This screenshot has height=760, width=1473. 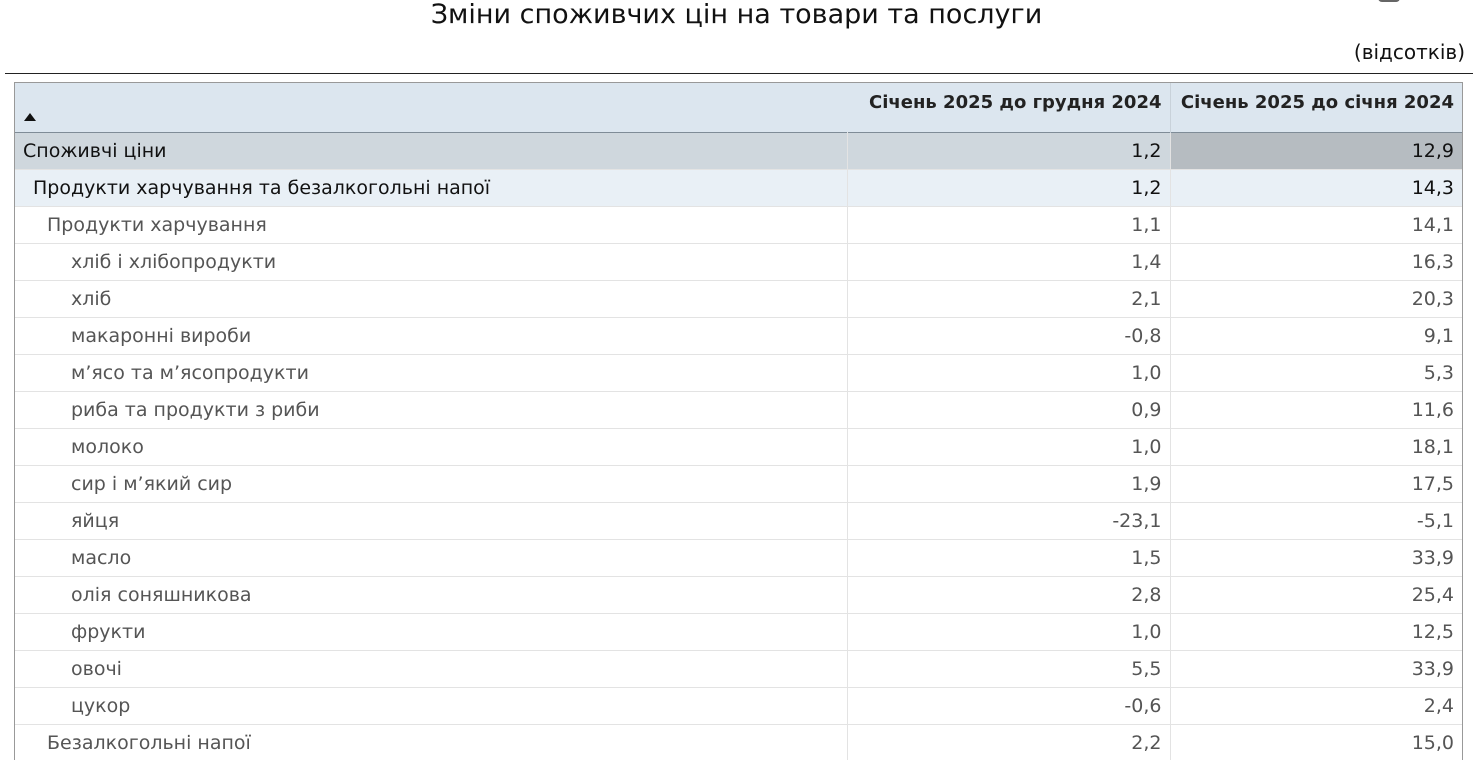 What do you see at coordinates (431, 594) in the screenshot?
I see `row-label: олія соняшникова` at bounding box center [431, 594].